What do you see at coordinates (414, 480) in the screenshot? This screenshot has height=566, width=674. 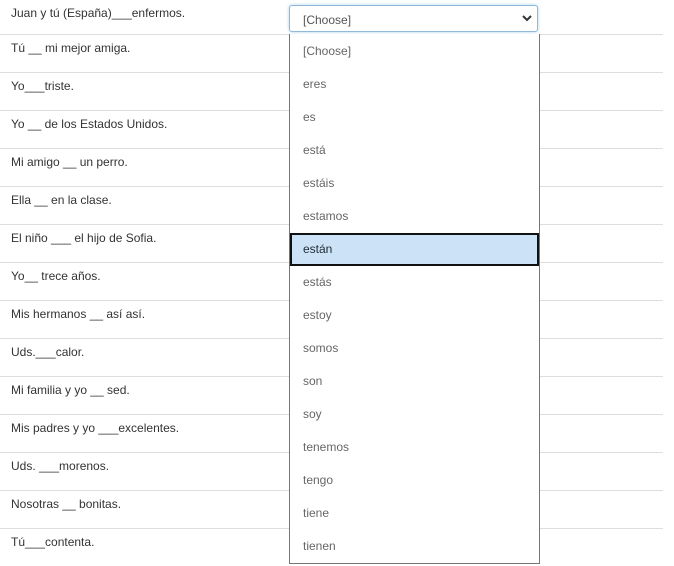 I see `select-option: tengo` at bounding box center [414, 480].